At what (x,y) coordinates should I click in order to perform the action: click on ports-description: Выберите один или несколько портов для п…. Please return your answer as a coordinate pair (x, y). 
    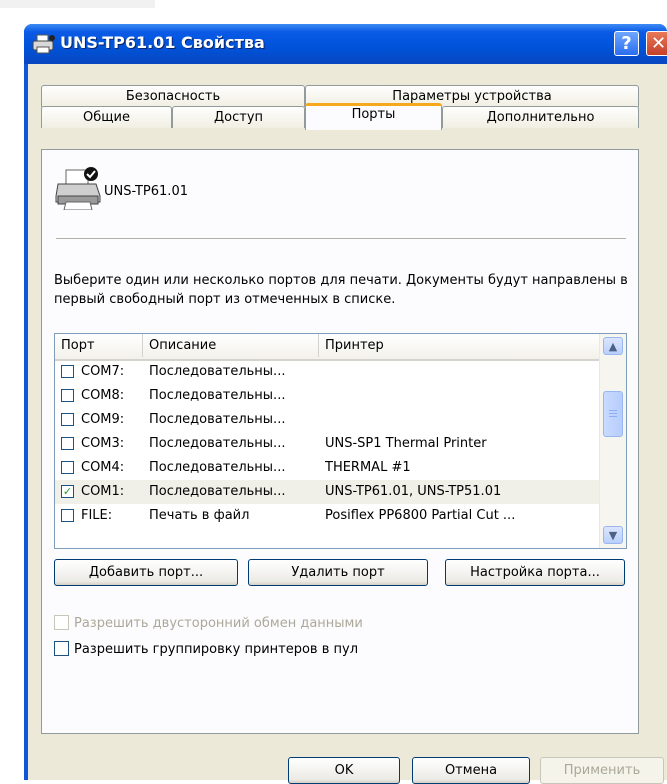
    Looking at the image, I should click on (341, 290).